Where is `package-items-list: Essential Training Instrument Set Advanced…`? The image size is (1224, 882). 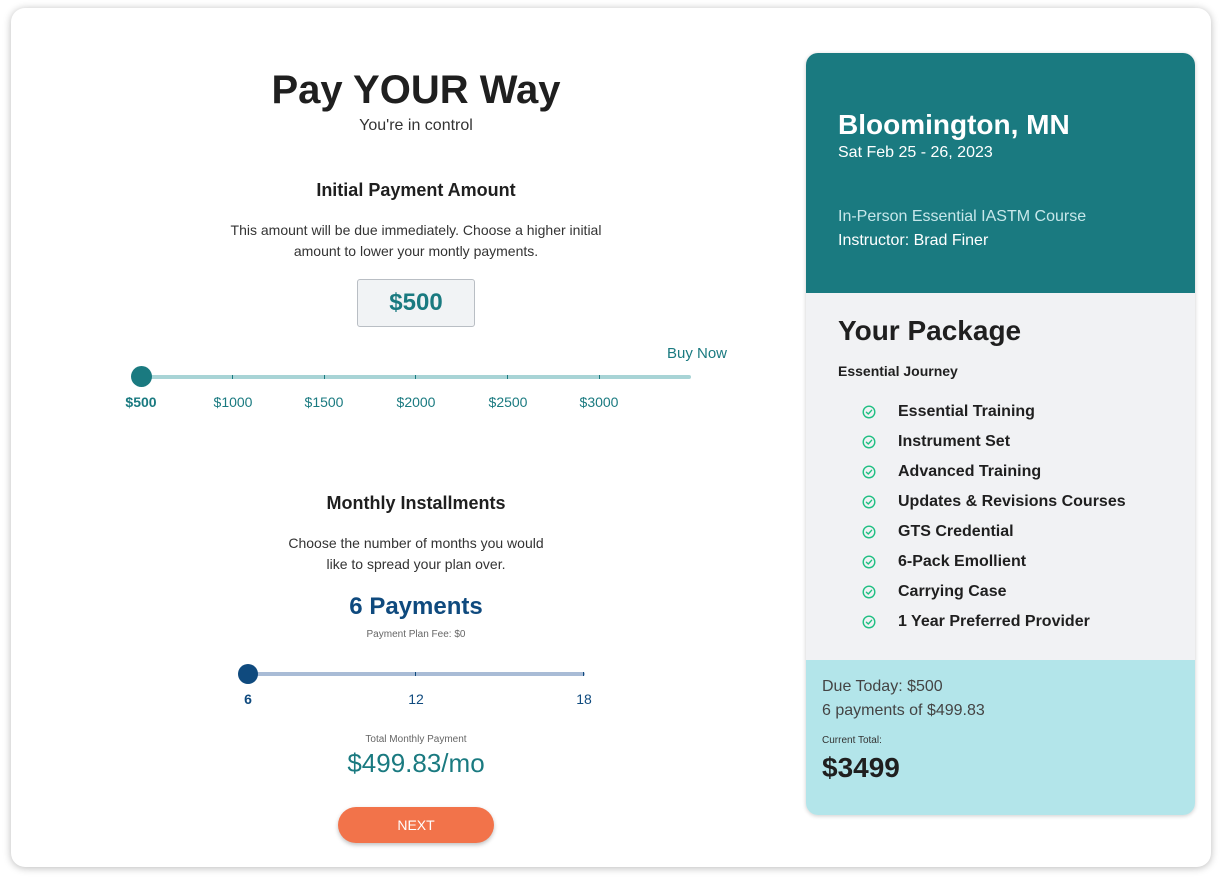 package-items-list: Essential Training Instrument Set Advanced… is located at coordinates (994, 517).